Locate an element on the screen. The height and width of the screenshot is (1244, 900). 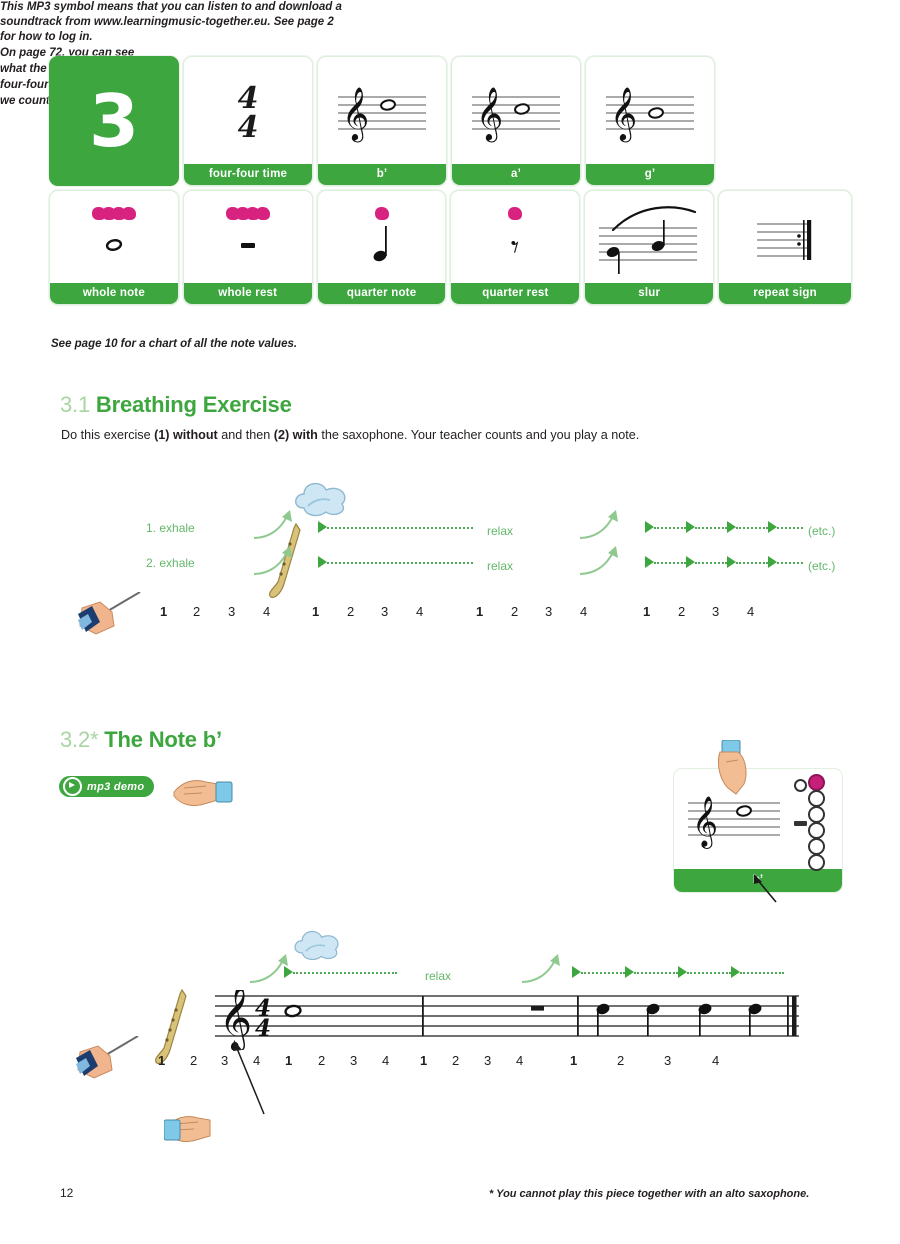
repeat-sign-icon is located at coordinates (785, 237).